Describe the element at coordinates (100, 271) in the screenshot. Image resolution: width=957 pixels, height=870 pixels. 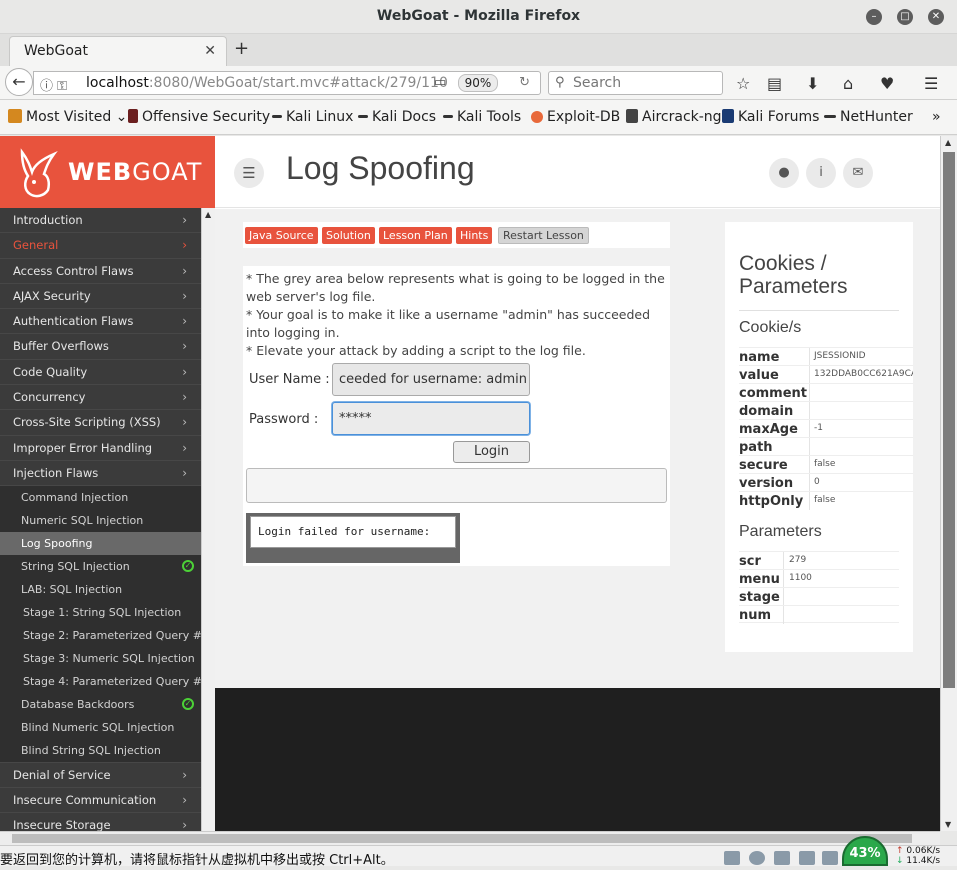
I see `menu-access-control-flaws: Access Control Flaws ›` at that location.